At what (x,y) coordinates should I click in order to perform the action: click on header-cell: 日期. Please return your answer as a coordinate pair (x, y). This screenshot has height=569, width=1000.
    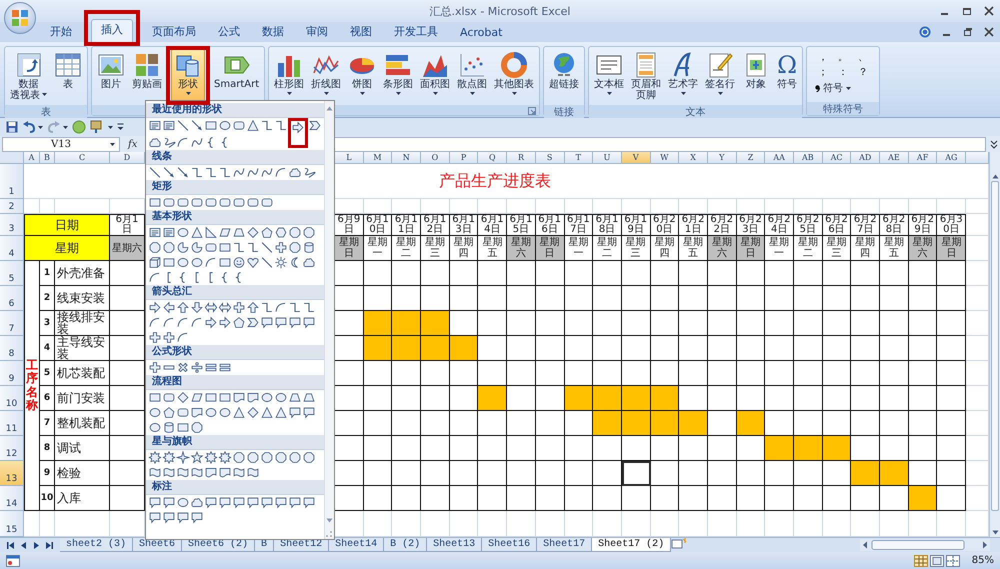
    Looking at the image, I should click on (67, 225).